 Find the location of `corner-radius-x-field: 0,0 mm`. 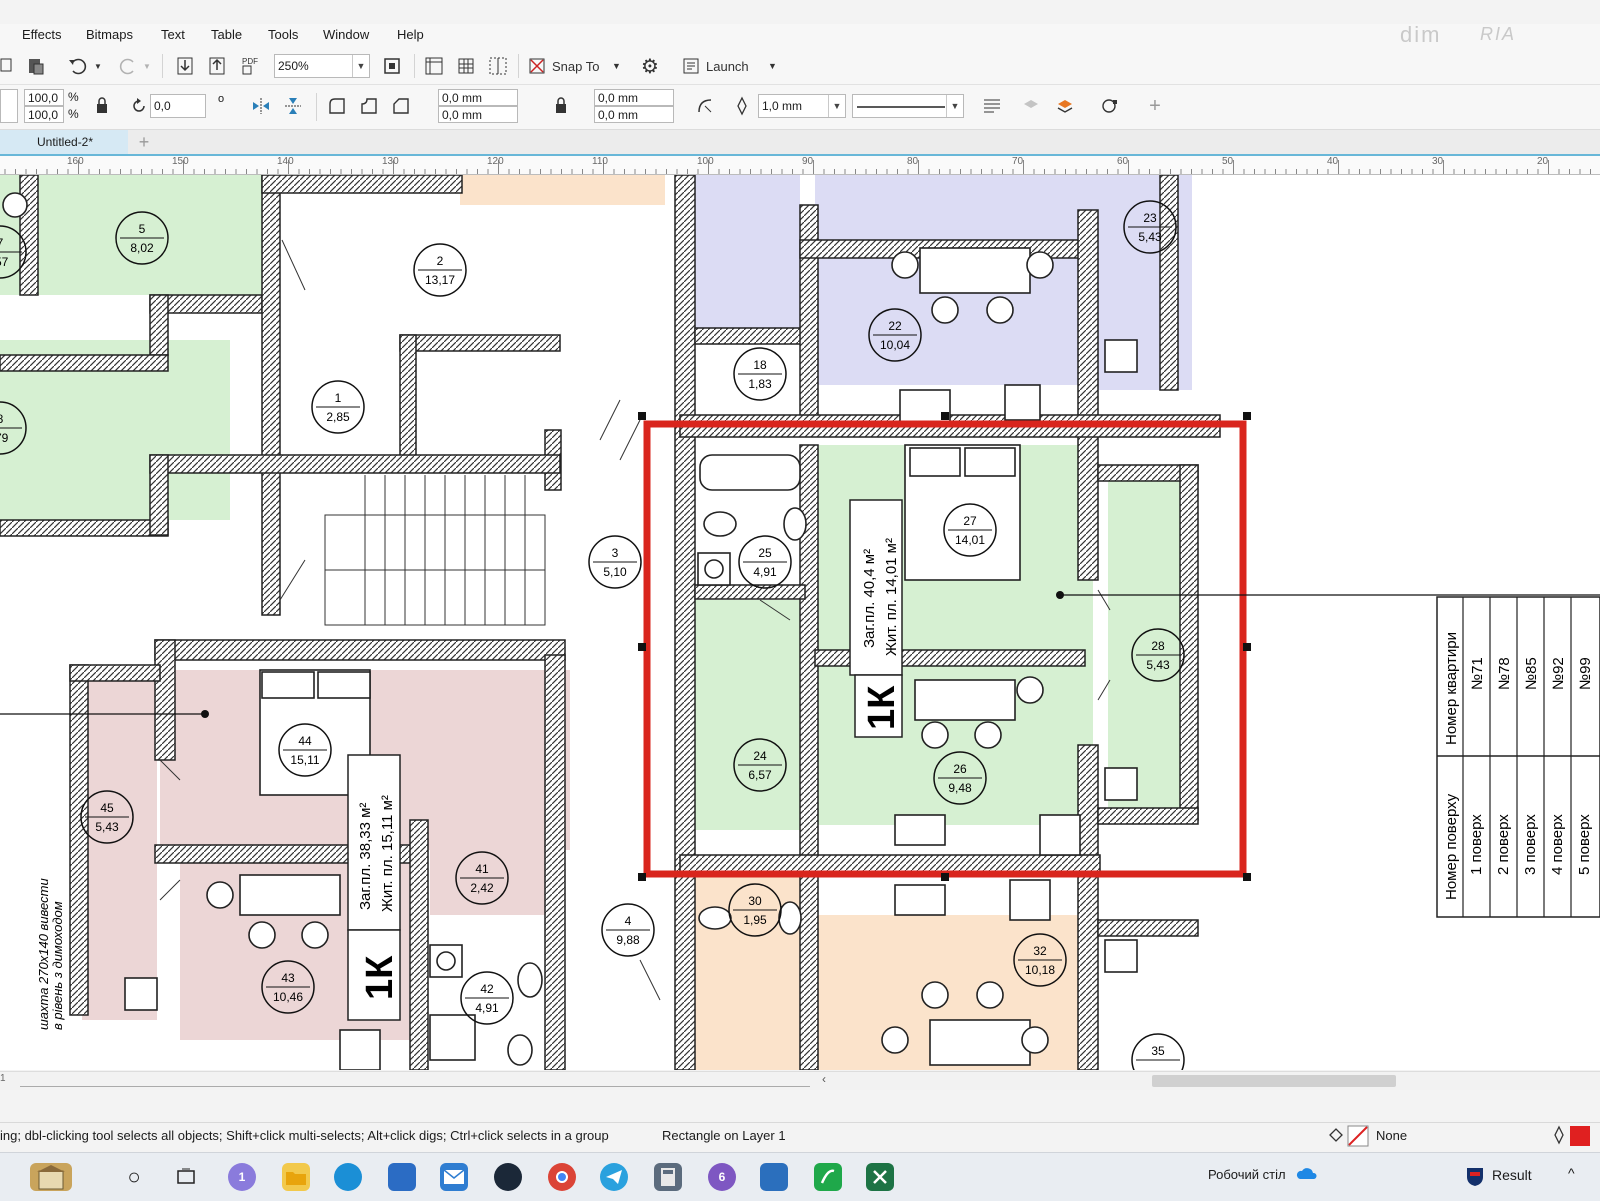

corner-radius-x-field: 0,0 mm is located at coordinates (634, 97).